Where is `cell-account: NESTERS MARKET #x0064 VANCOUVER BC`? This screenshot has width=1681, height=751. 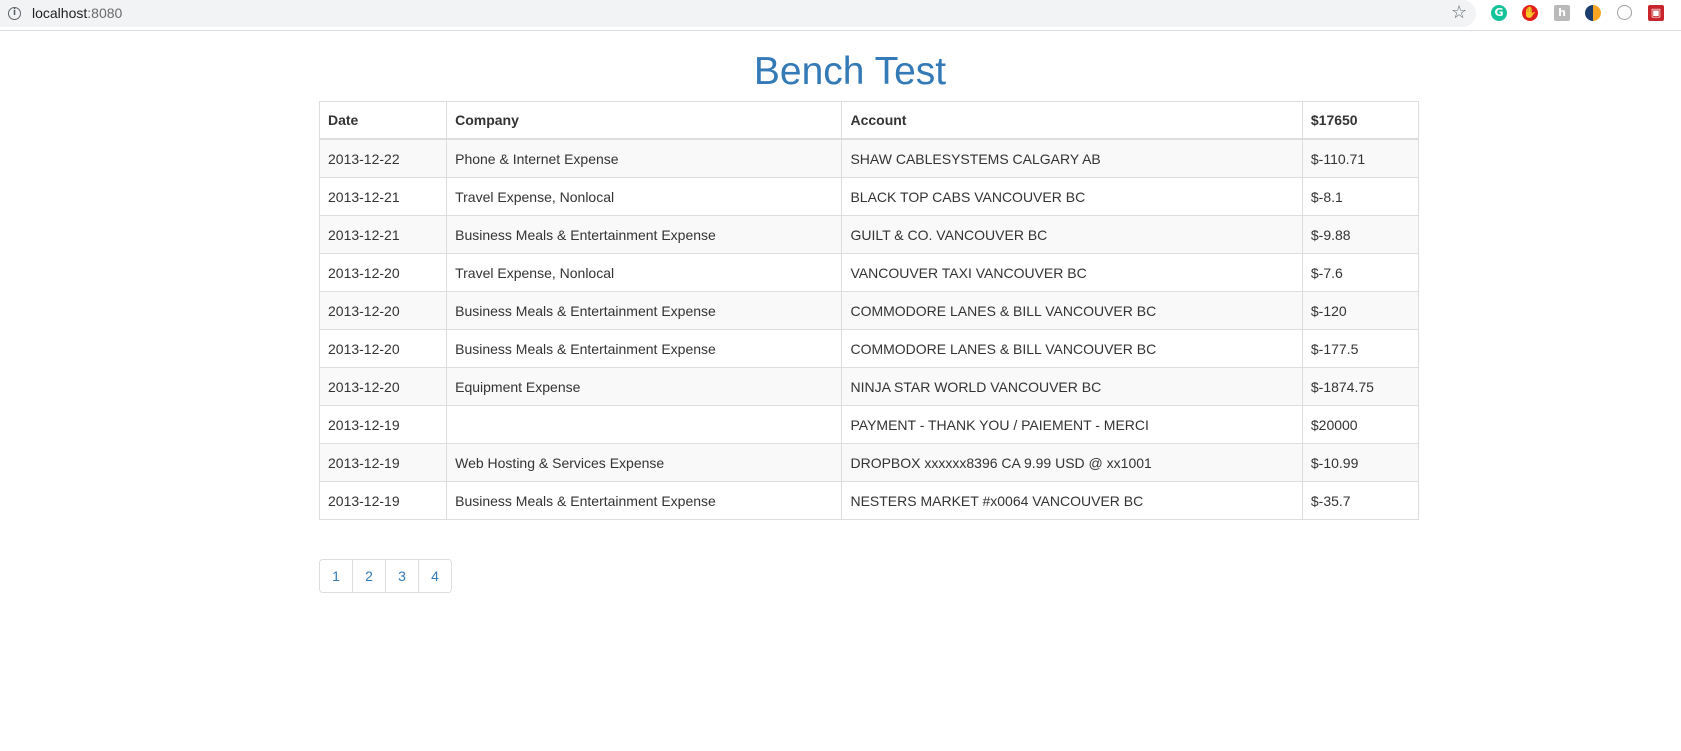 cell-account: NESTERS MARKET #x0064 VANCOUVER BC is located at coordinates (1072, 500).